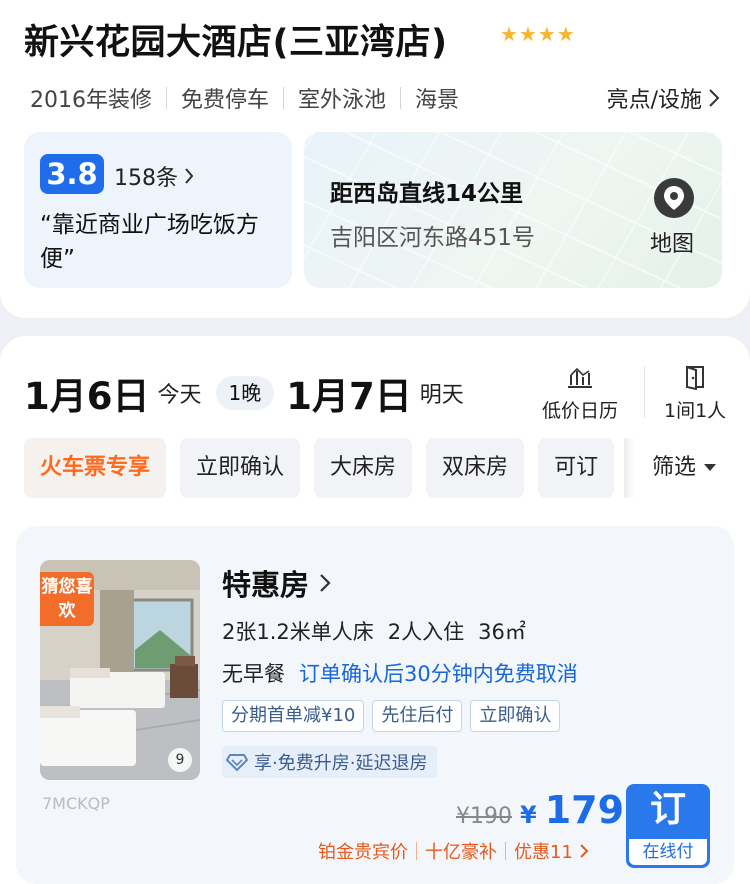  I want to click on room-title: 特惠房, so click(266, 585).